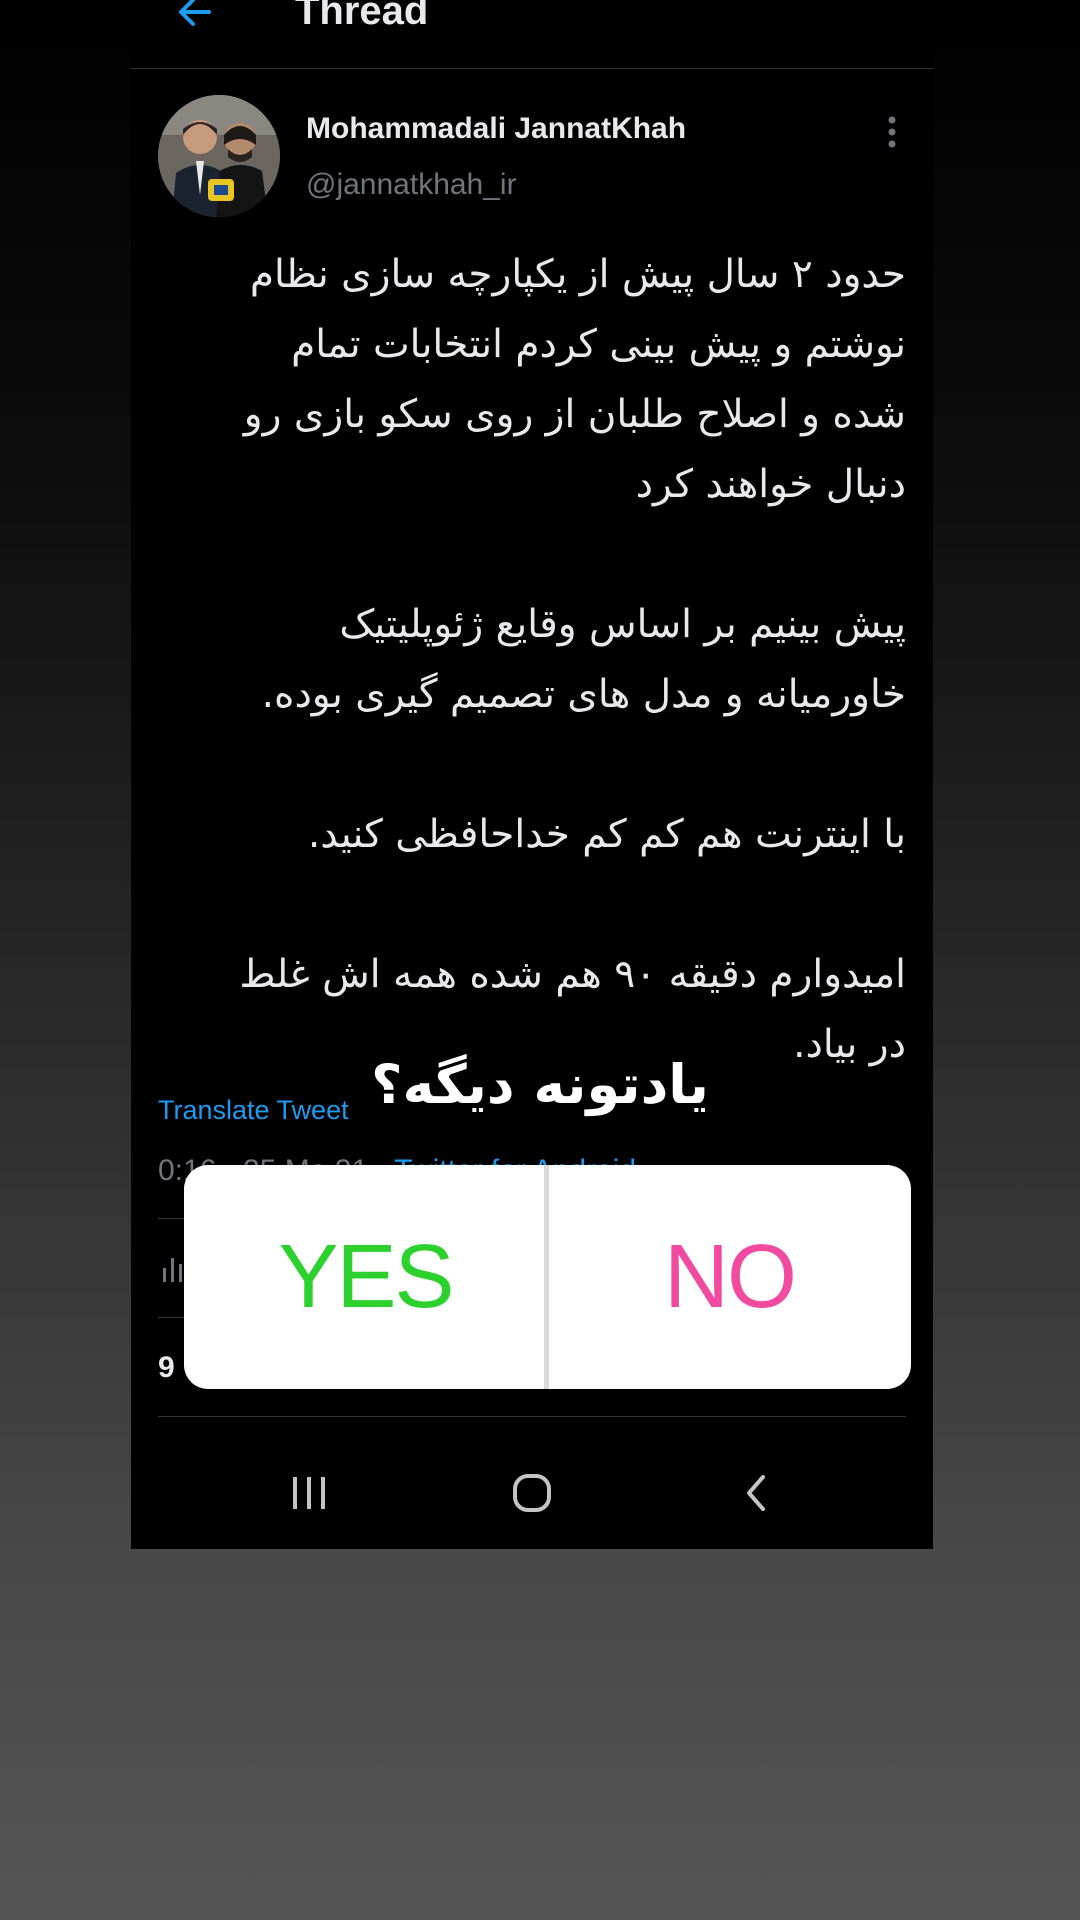 This screenshot has width=1080, height=1920. I want to click on tweet-line: امیدوارم دقیقه ۹۰ هم شده همه اش غلط, so click(572, 974).